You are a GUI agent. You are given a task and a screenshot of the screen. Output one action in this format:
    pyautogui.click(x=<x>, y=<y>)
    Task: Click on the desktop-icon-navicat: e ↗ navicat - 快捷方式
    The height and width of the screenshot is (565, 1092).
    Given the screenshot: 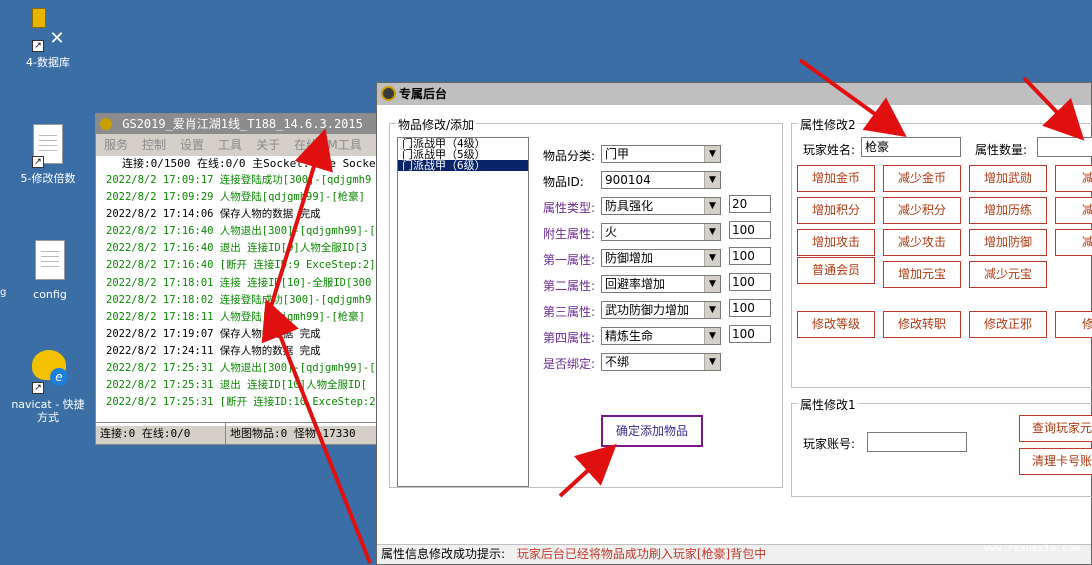 What is the action you would take?
    pyautogui.click(x=48, y=387)
    